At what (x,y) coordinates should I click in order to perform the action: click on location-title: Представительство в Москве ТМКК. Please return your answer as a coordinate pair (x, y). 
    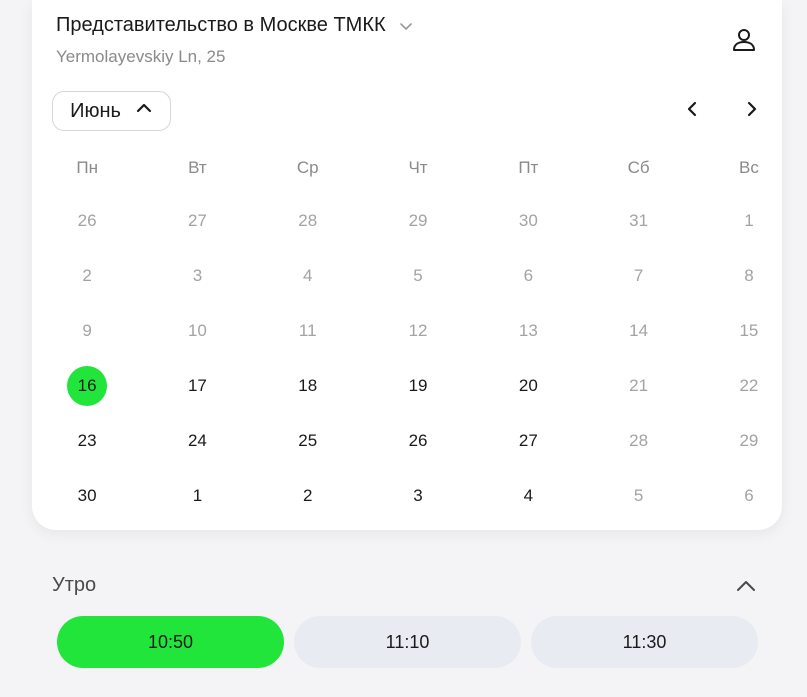
    Looking at the image, I should click on (221, 25).